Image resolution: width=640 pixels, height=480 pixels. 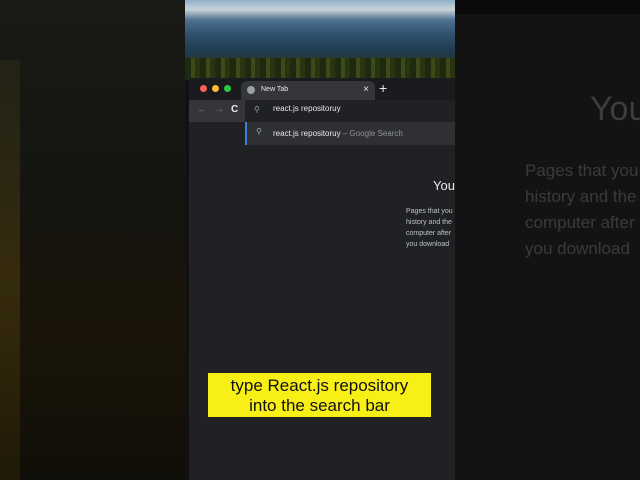 I want to click on reload-button: C, so click(x=234, y=109).